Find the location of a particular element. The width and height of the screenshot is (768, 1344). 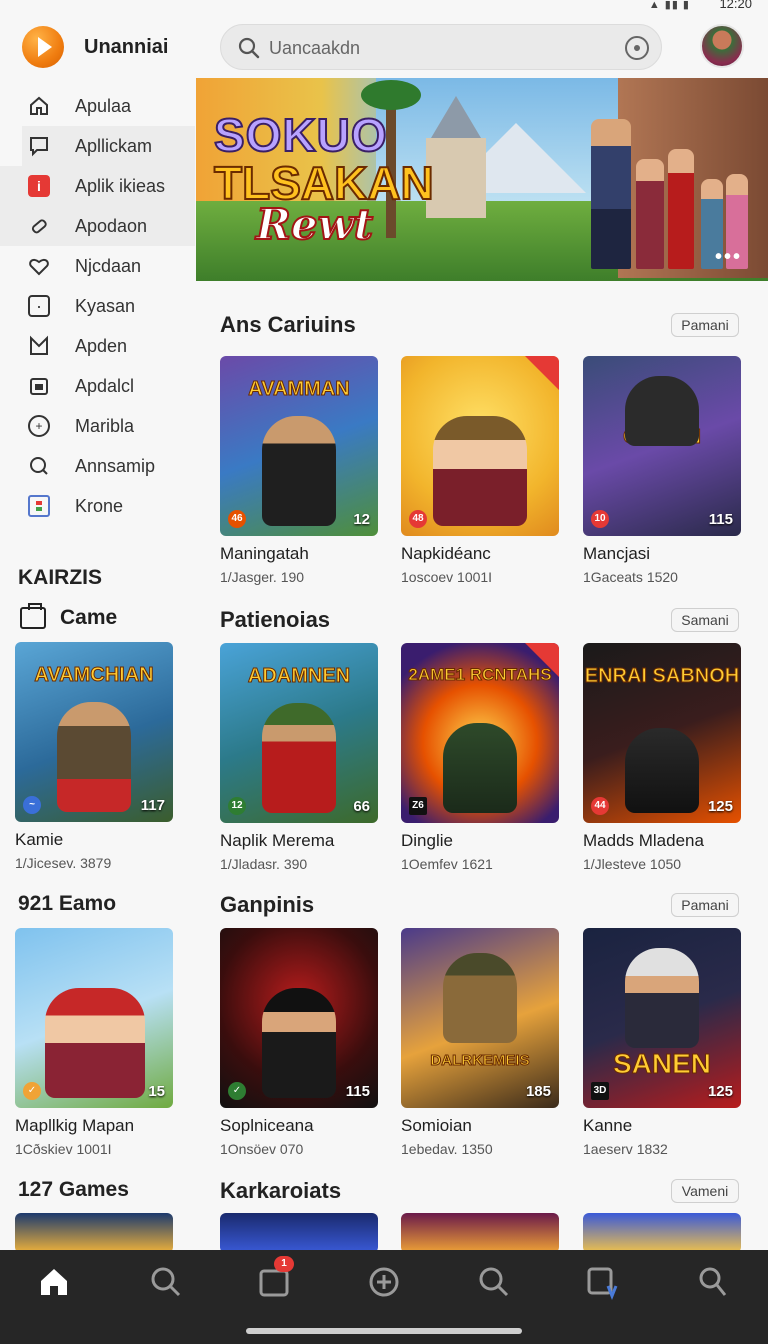

search-bar is located at coordinates (441, 47).